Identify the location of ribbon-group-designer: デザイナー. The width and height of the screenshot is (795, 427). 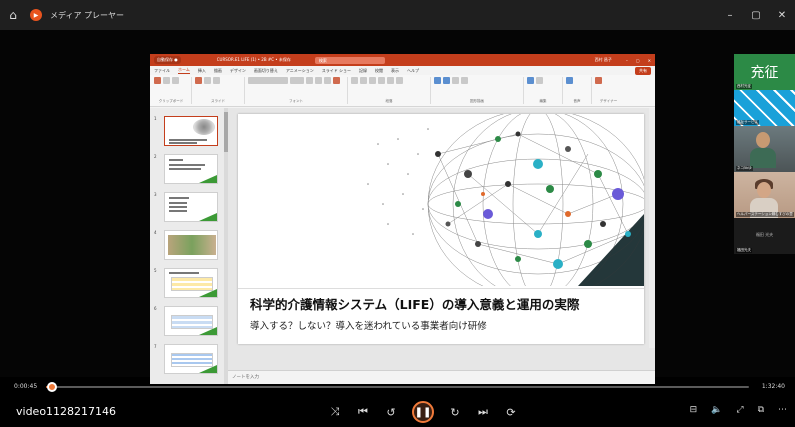
(610, 90).